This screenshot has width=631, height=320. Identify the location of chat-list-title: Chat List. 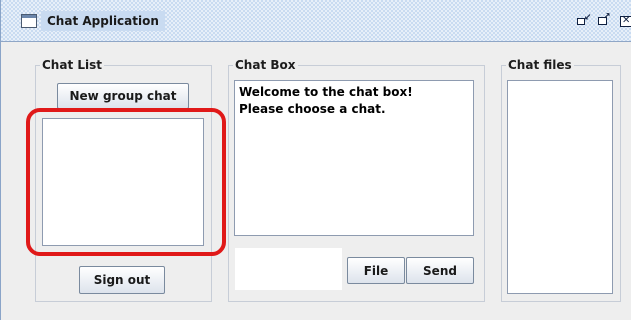
(72, 65).